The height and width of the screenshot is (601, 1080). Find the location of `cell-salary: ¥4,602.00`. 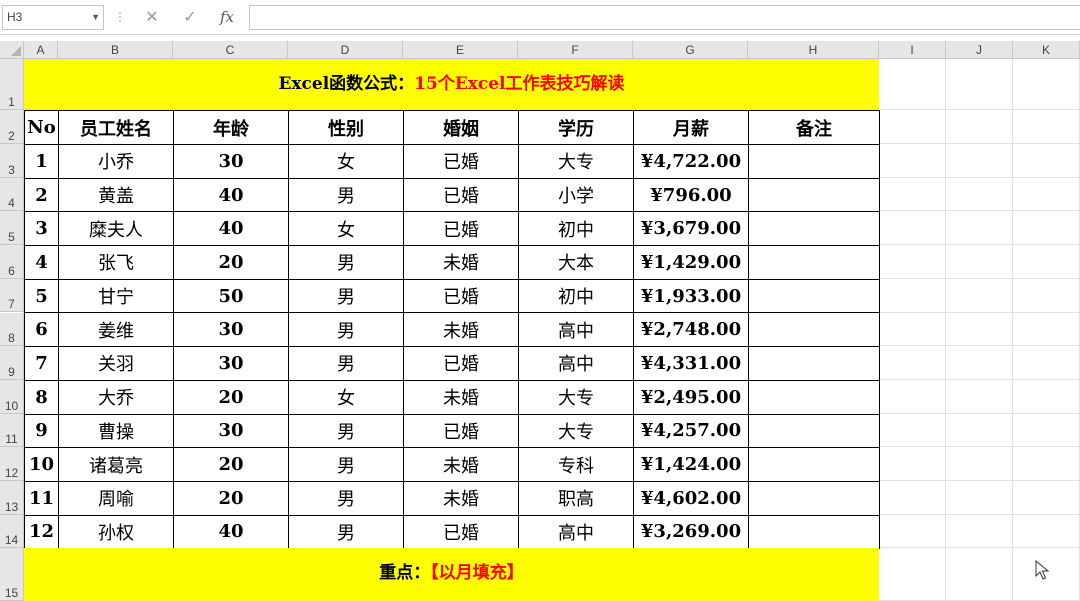

cell-salary: ¥4,602.00 is located at coordinates (691, 498).